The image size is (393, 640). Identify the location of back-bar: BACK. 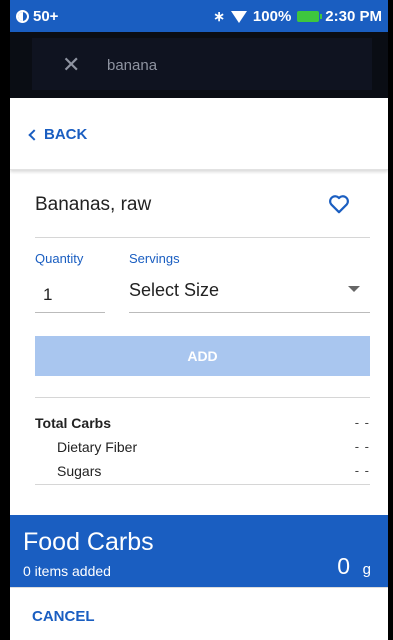
(199, 134).